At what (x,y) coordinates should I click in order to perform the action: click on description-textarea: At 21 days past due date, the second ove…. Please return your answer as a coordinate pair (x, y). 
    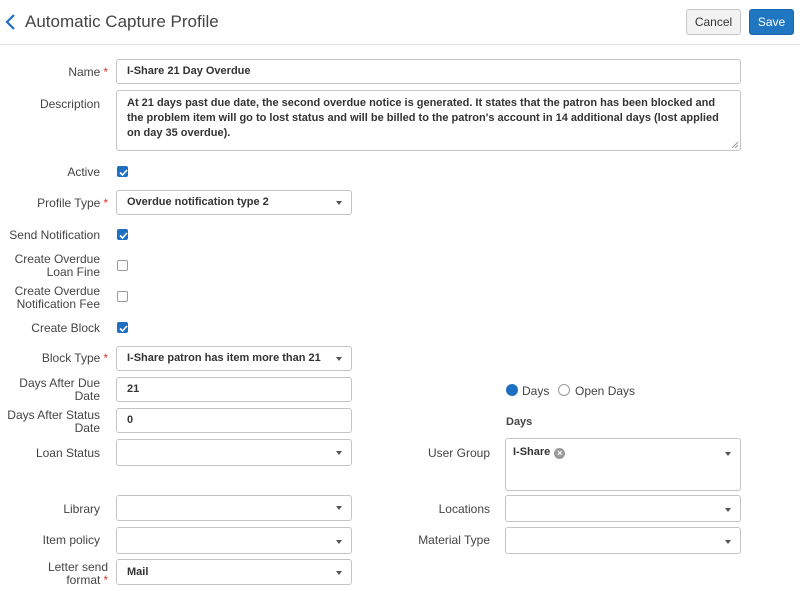
    Looking at the image, I should click on (428, 120).